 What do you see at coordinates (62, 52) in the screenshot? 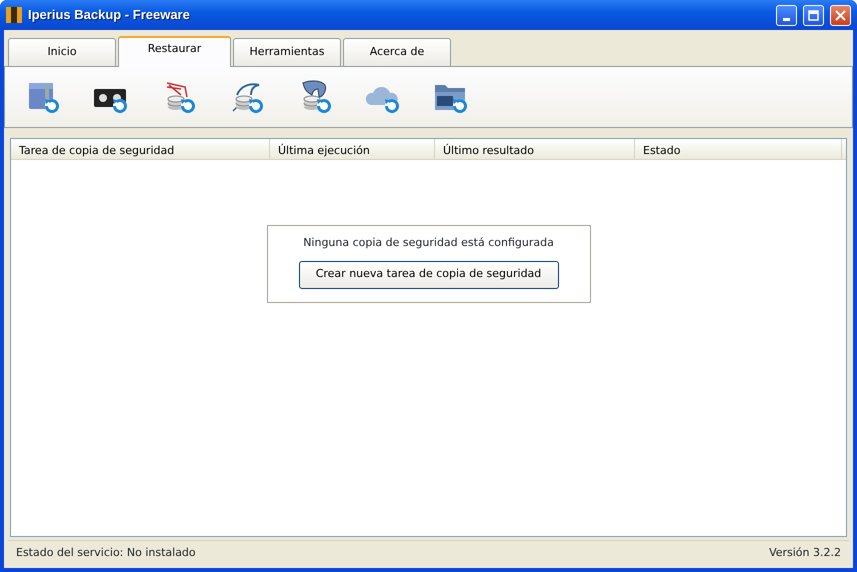
I see `tab: Inicio` at bounding box center [62, 52].